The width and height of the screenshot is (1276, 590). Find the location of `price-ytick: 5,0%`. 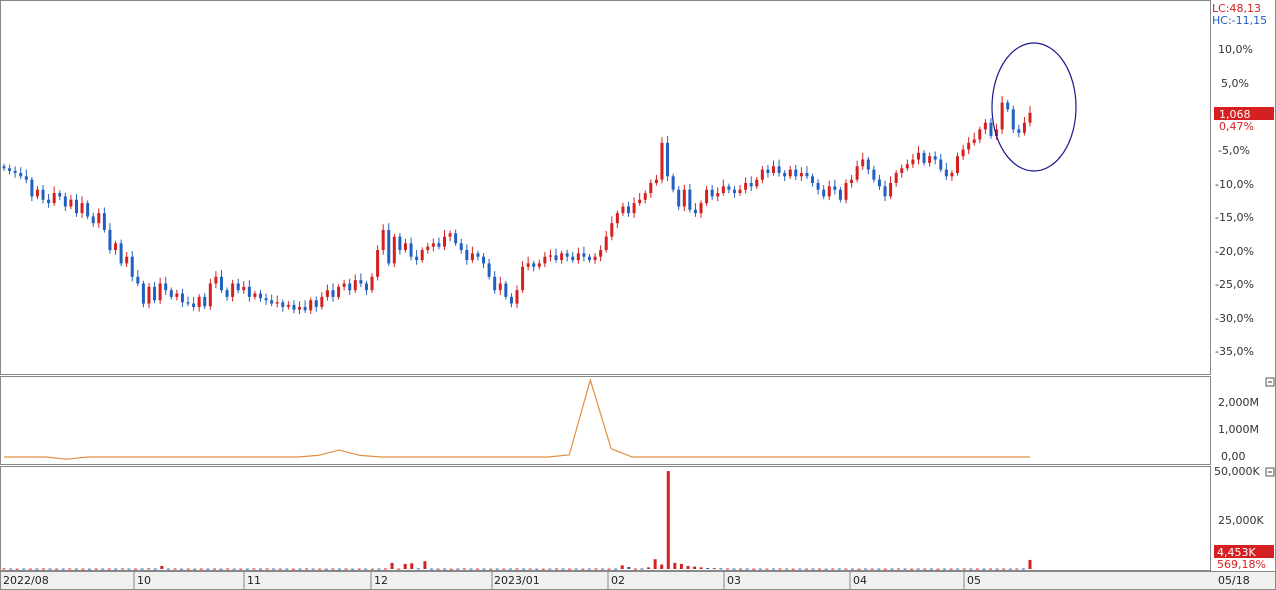

price-ytick: 5,0% is located at coordinates (1235, 83).